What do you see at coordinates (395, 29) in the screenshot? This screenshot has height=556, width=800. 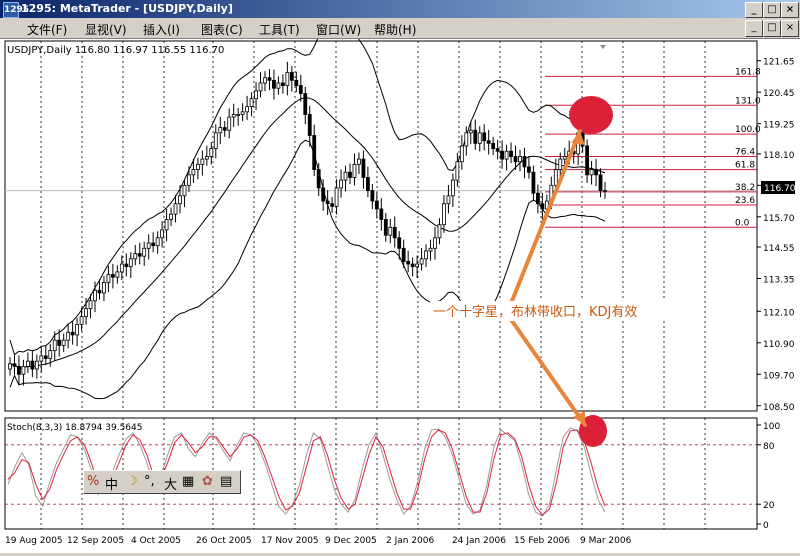 I see `menu-help: 帮助(H)` at bounding box center [395, 29].